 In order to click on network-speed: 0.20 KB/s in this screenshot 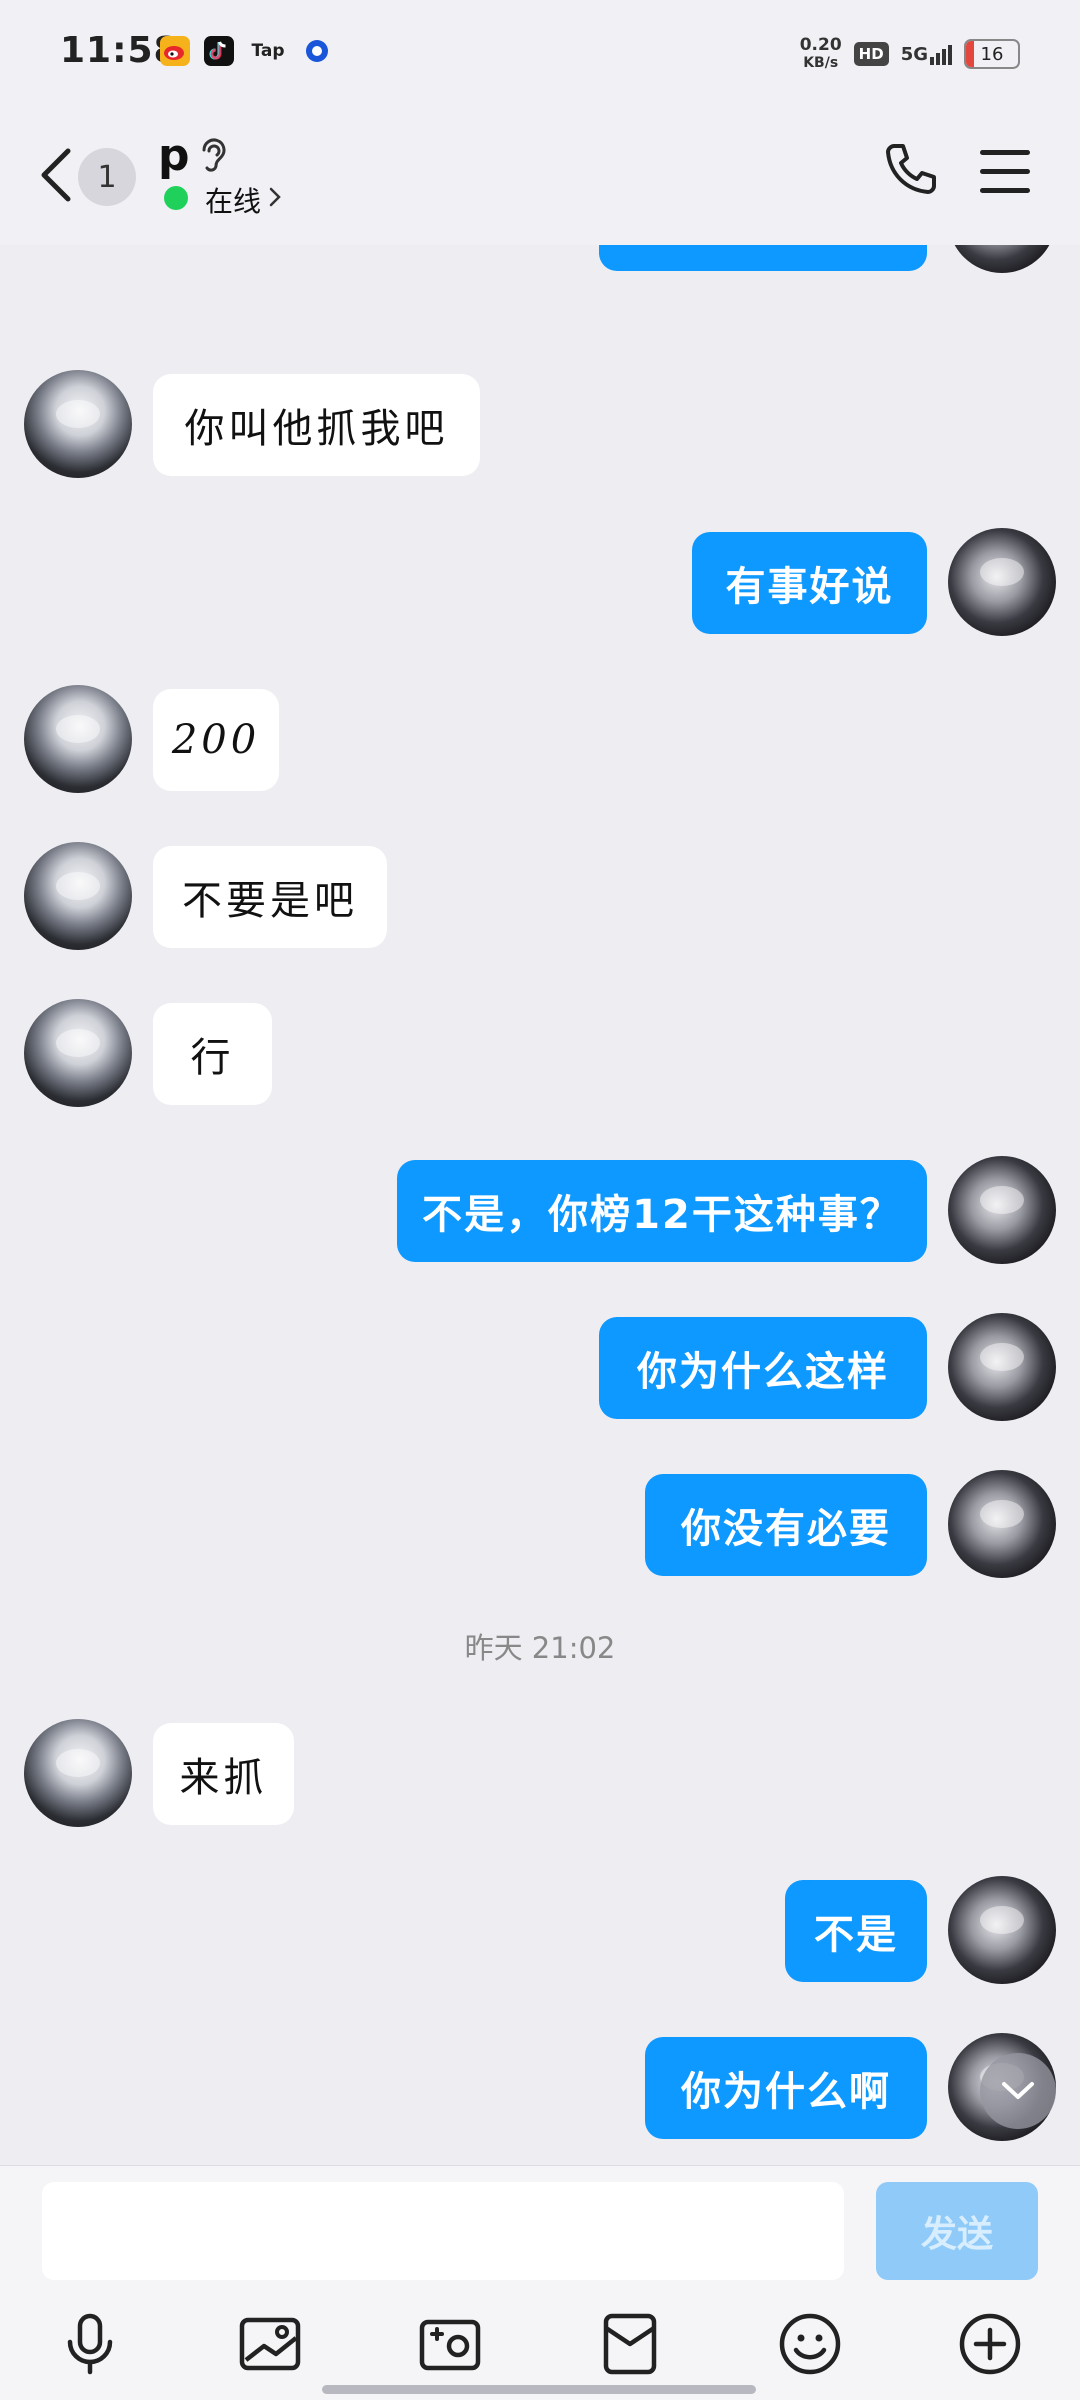, I will do `click(821, 54)`.